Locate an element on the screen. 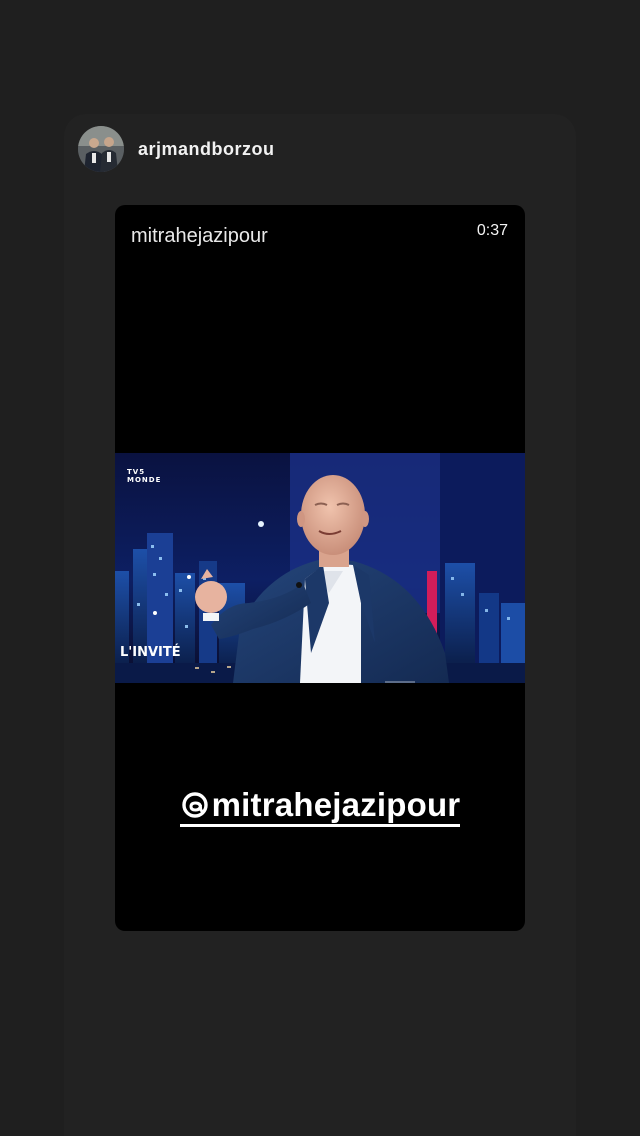  mention-sticker: mitrahejazipour is located at coordinates (320, 806).